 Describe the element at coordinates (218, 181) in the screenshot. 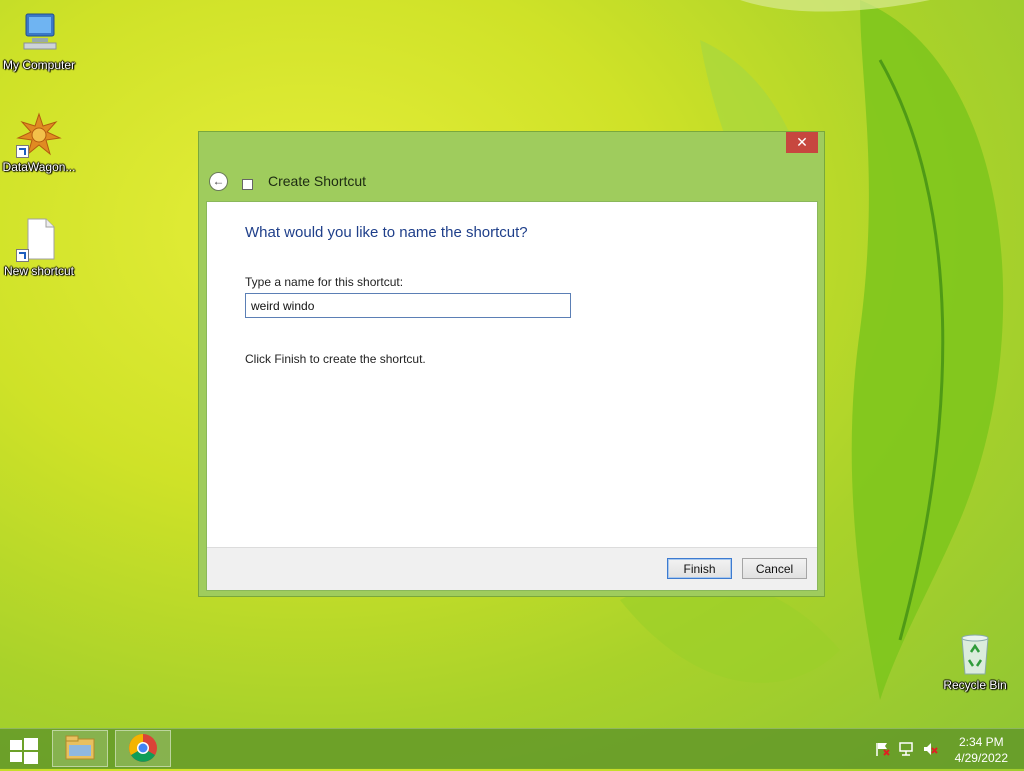

I see `back-arrow-icon: ←` at that location.